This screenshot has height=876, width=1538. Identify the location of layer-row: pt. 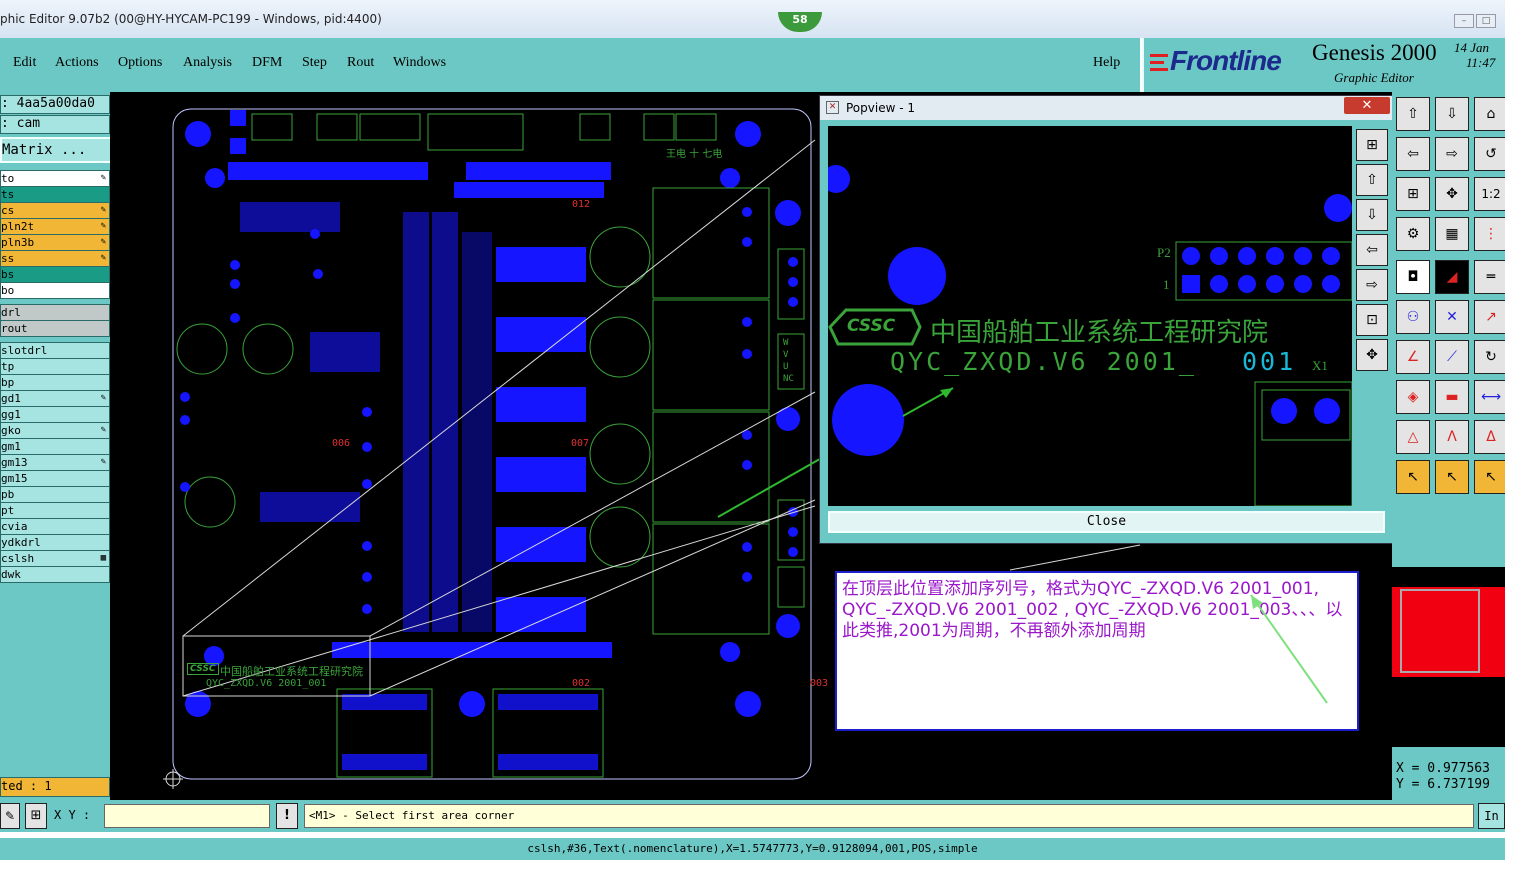
(55, 510).